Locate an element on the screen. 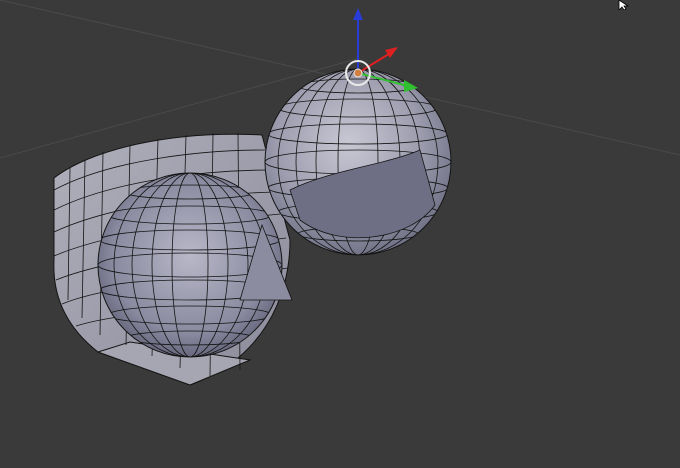  cursor-arrow-icon is located at coordinates (624, 5).